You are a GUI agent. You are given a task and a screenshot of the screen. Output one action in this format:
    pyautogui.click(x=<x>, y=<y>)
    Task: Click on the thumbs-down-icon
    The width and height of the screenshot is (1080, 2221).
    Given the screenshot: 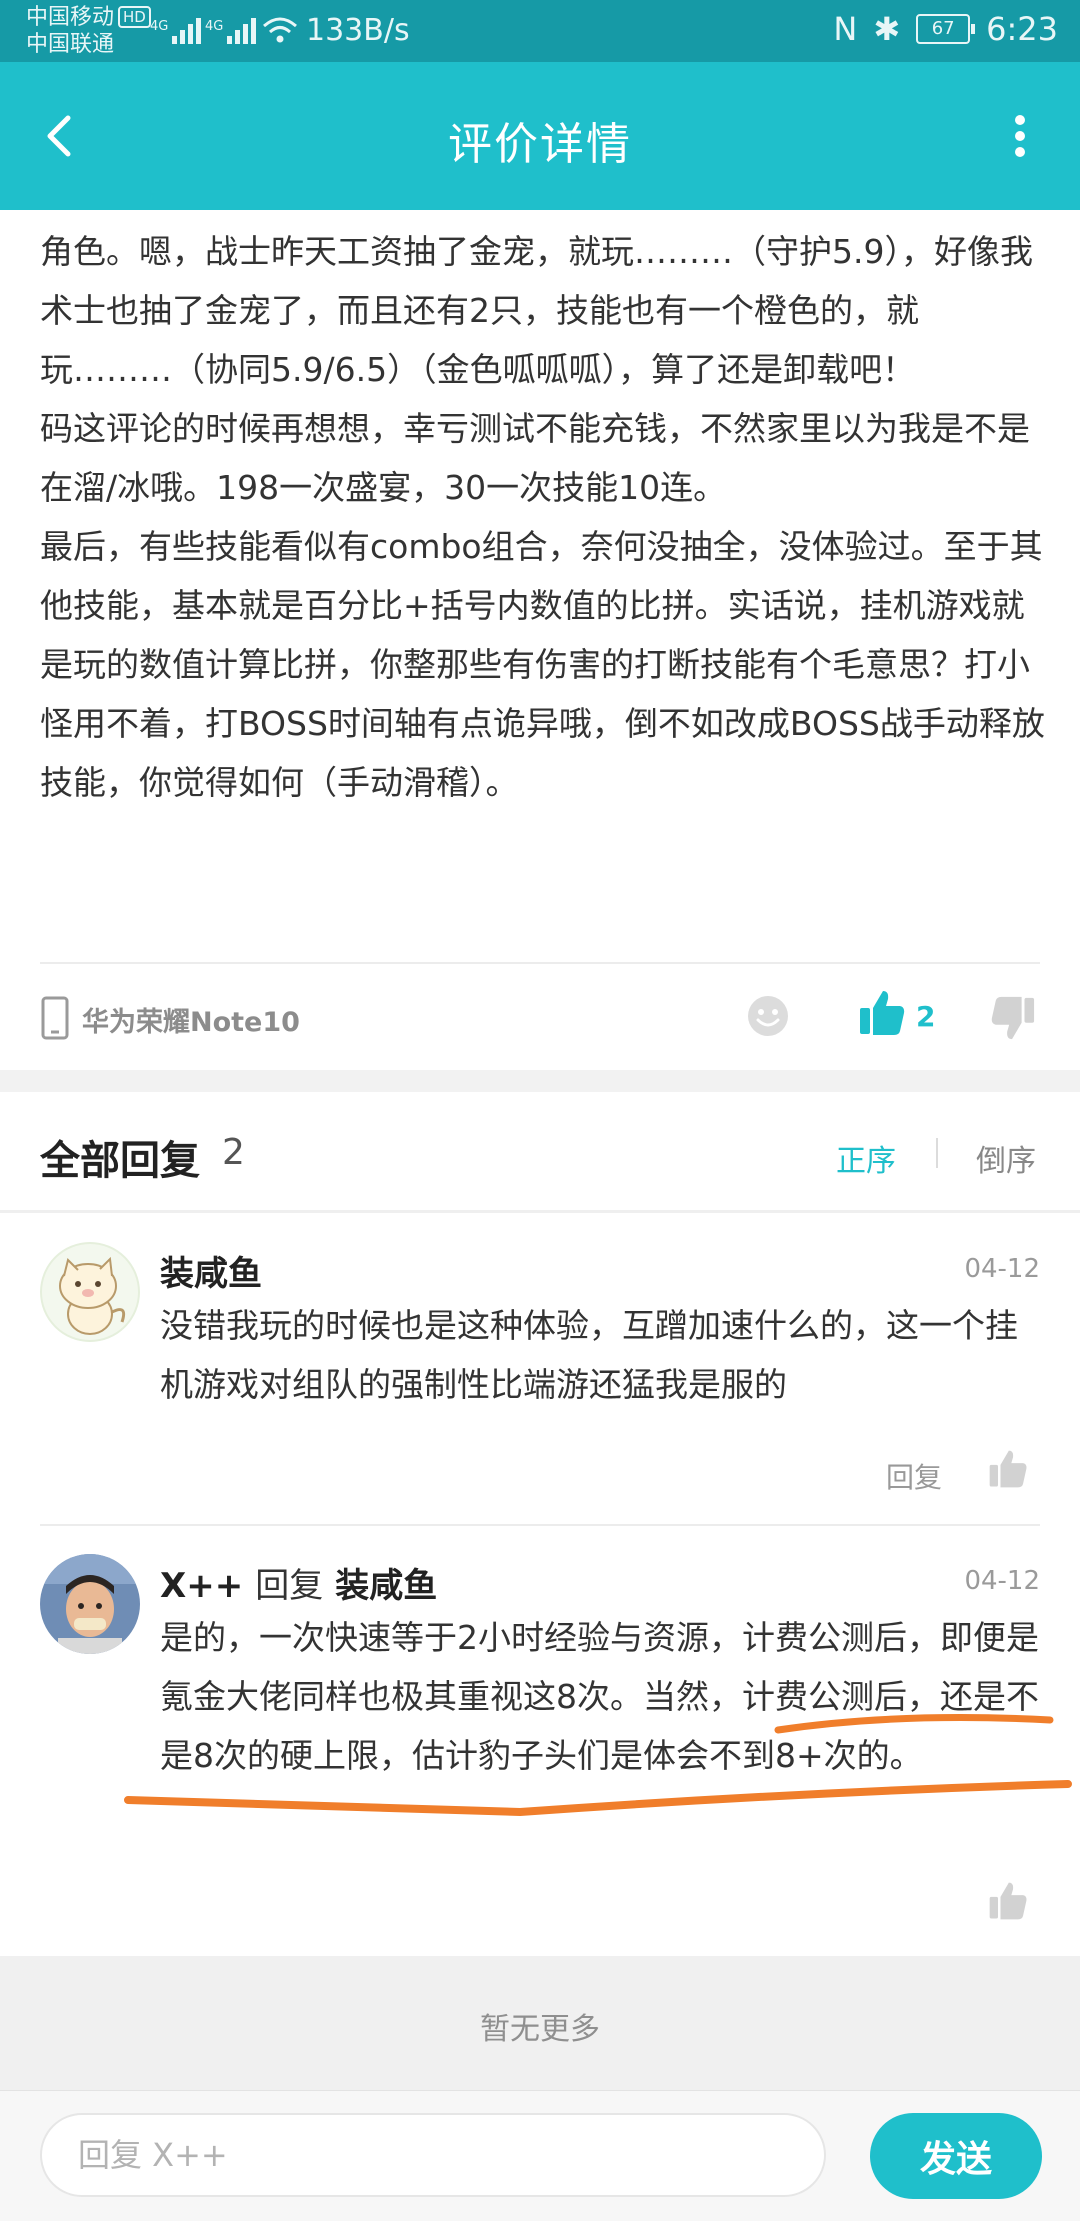 What is the action you would take?
    pyautogui.click(x=1013, y=1018)
    